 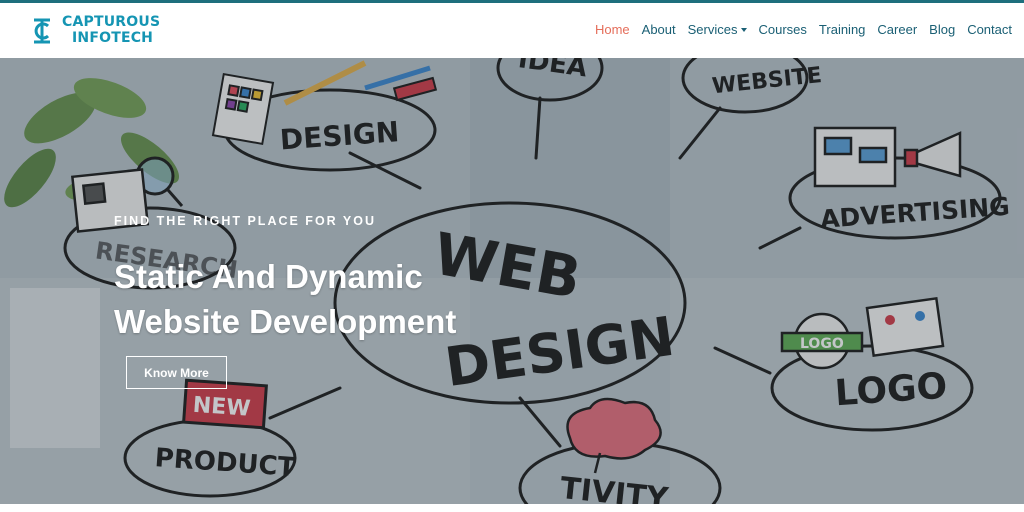 I want to click on nav-blog: Blog, so click(x=942, y=29).